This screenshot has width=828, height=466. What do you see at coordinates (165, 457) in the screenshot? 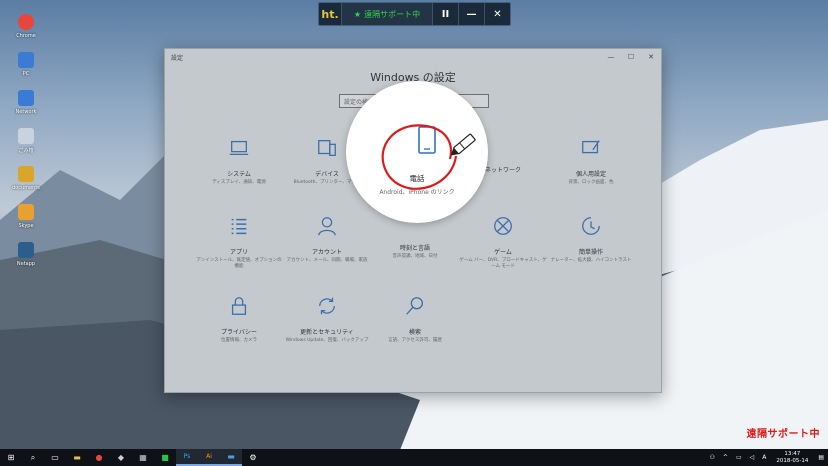
I see `line-icon: ■` at bounding box center [165, 457].